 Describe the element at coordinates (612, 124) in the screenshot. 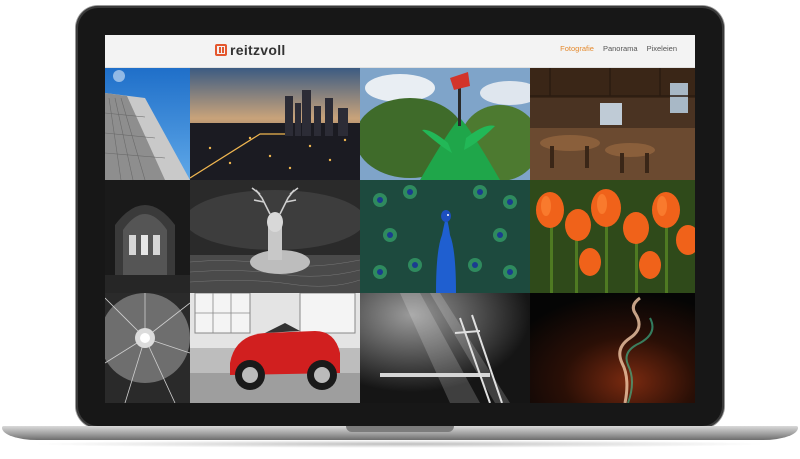

I see `gallery-tile-wooden-interior` at that location.